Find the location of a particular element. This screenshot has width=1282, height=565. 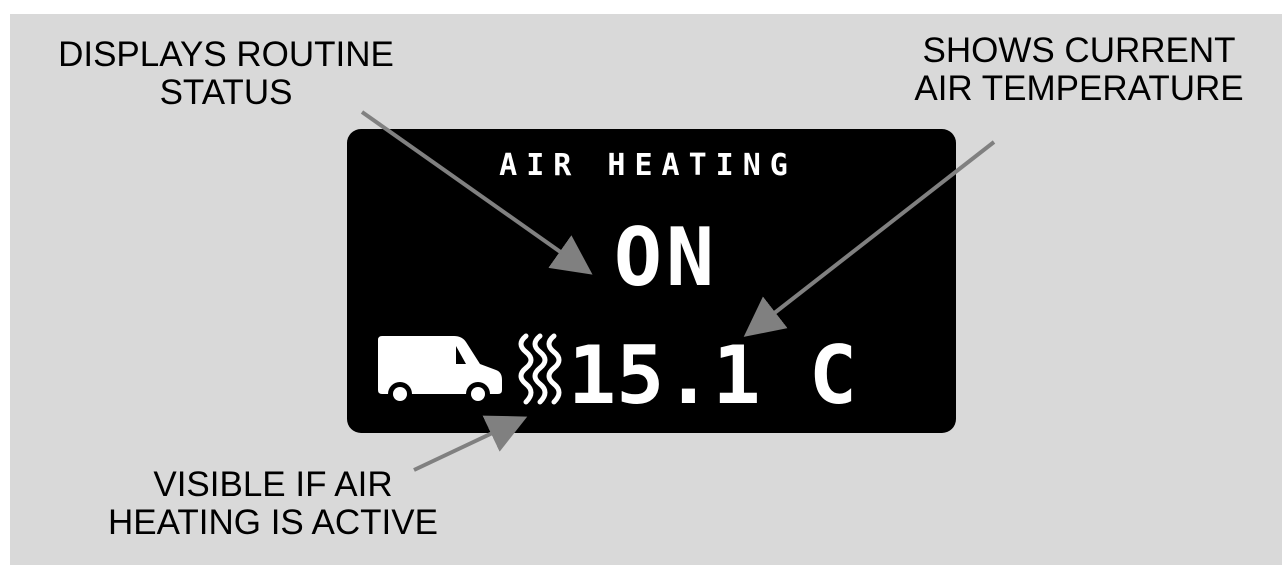

callout-heating-active: VISIBLE IF AIR HEATING IS ACTIVE is located at coordinates (273, 504).